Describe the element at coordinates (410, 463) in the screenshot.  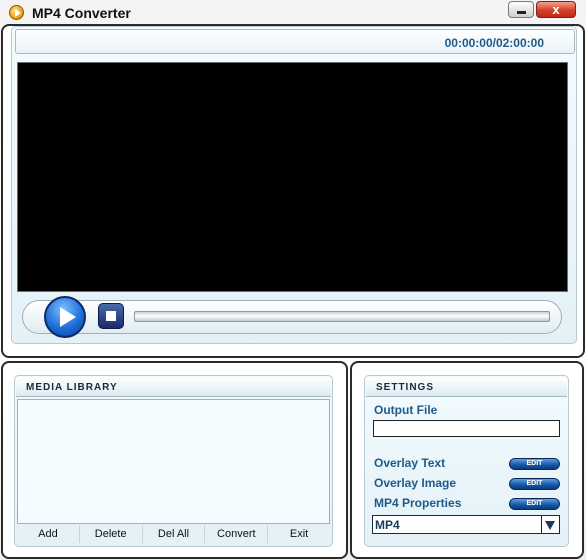
I see `overlay-text-label: Overlay Text` at that location.